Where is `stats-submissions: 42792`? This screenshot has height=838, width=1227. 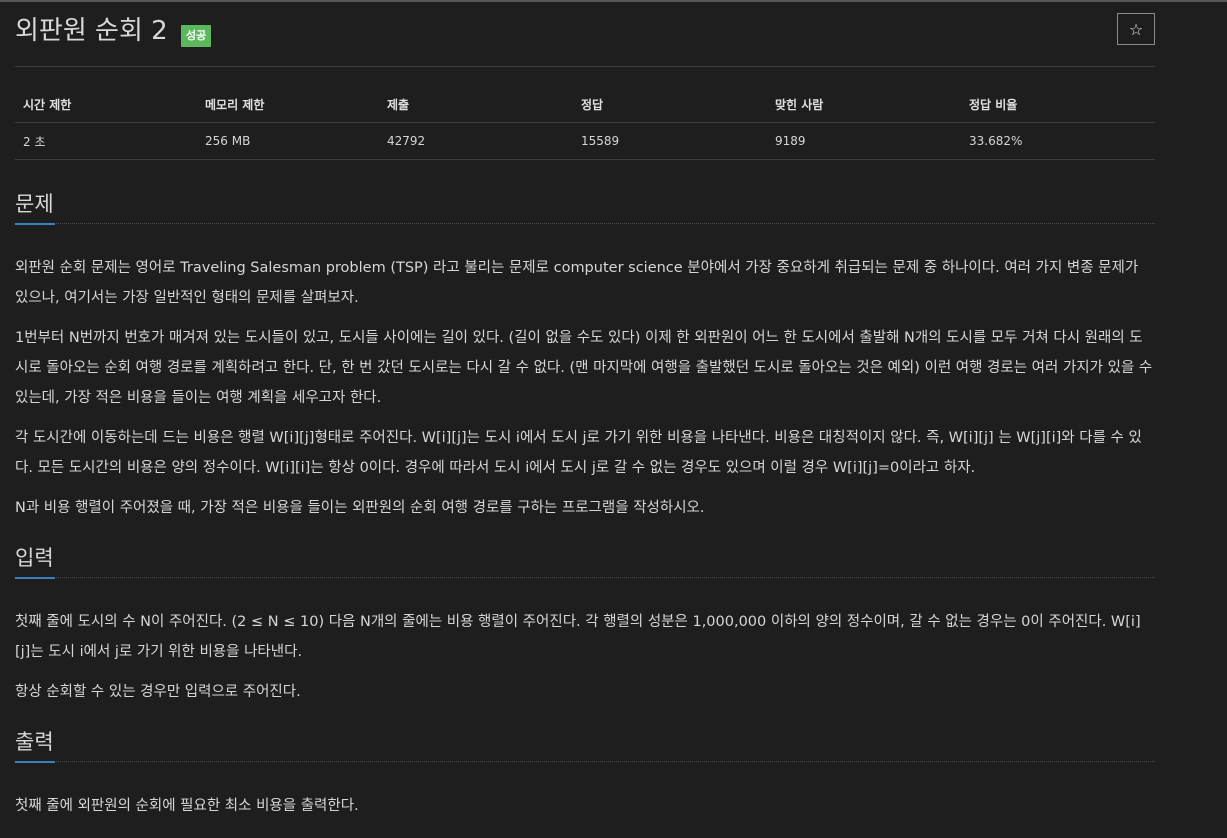 stats-submissions: 42792 is located at coordinates (476, 141).